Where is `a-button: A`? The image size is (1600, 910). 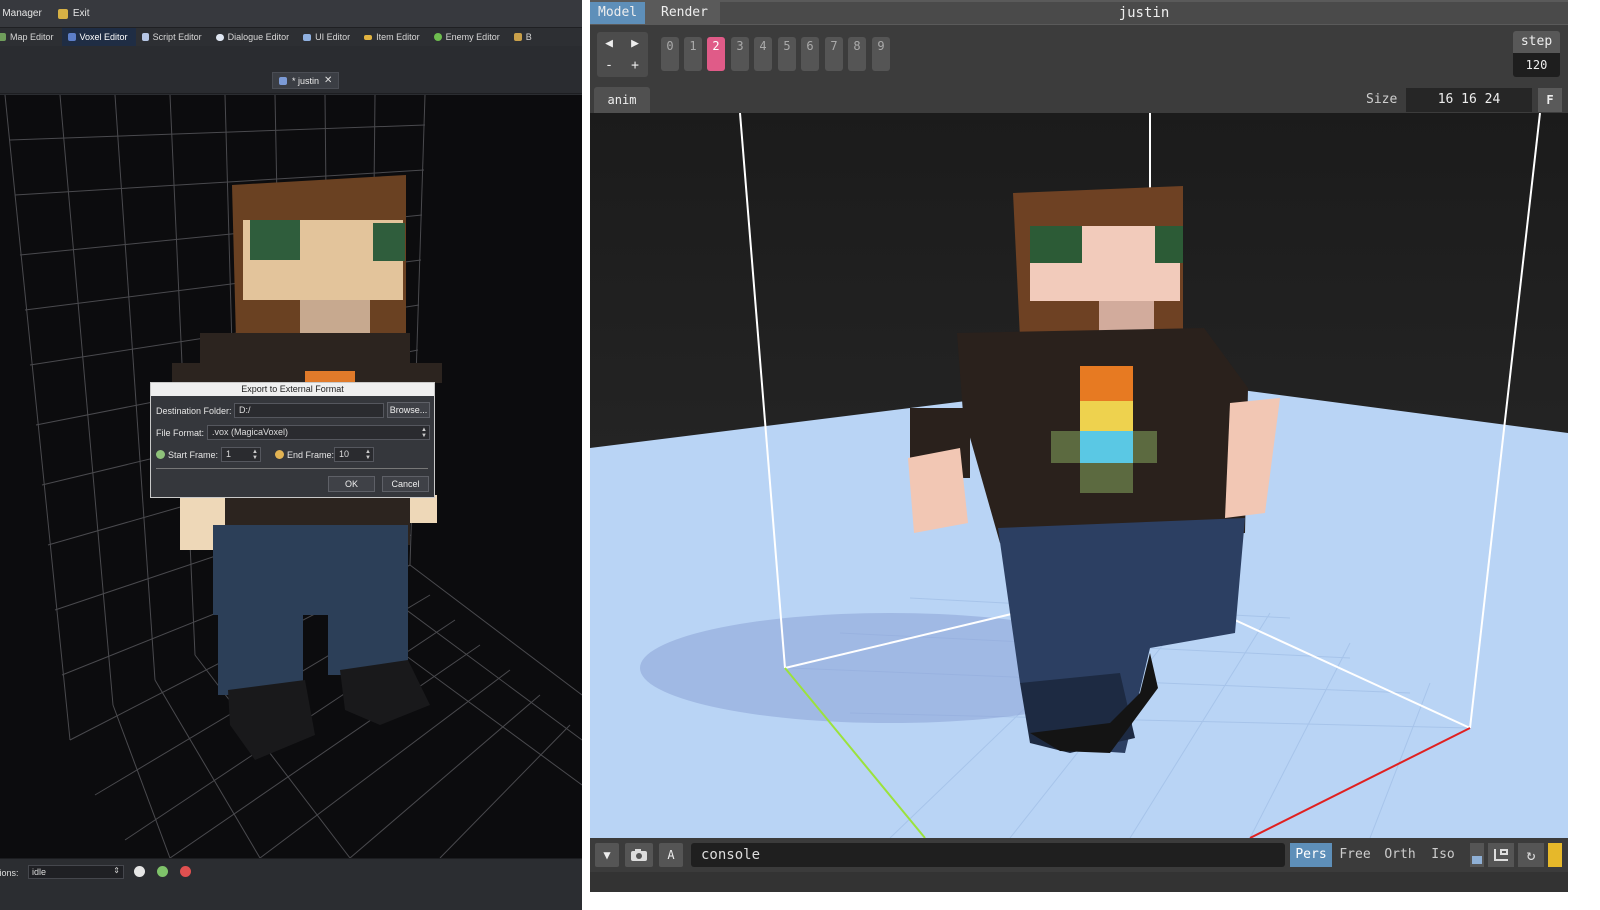 a-button: A is located at coordinates (671, 855).